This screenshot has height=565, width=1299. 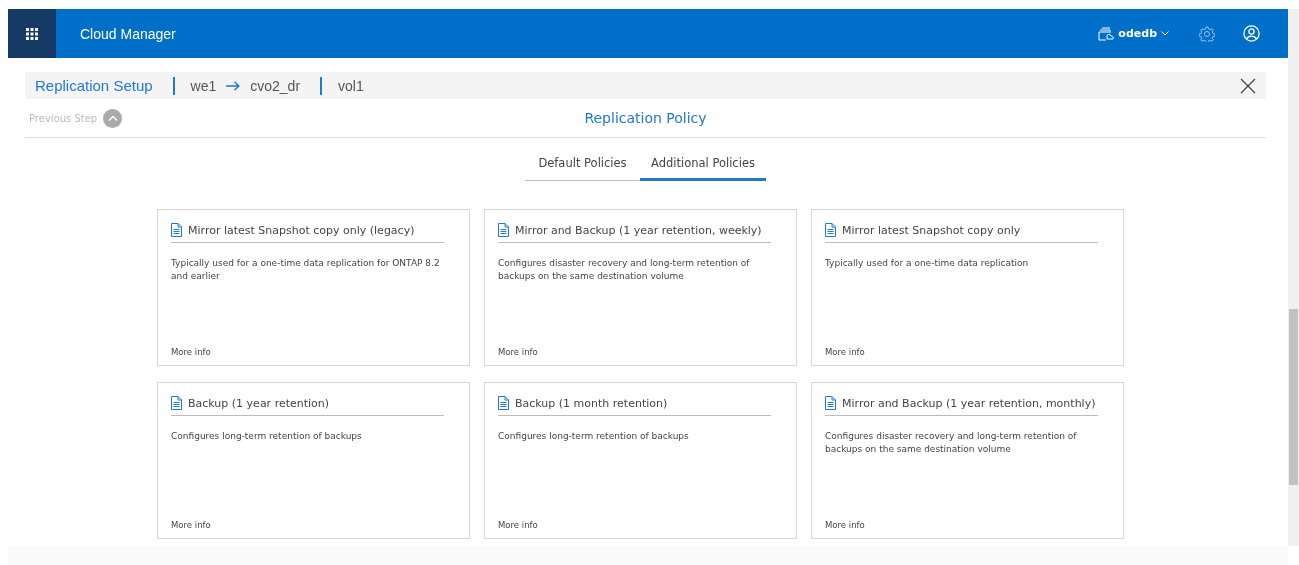 I want to click on policy-card: Backup (1 month retention) Configures long-term retention of backups More info, so click(x=640, y=460).